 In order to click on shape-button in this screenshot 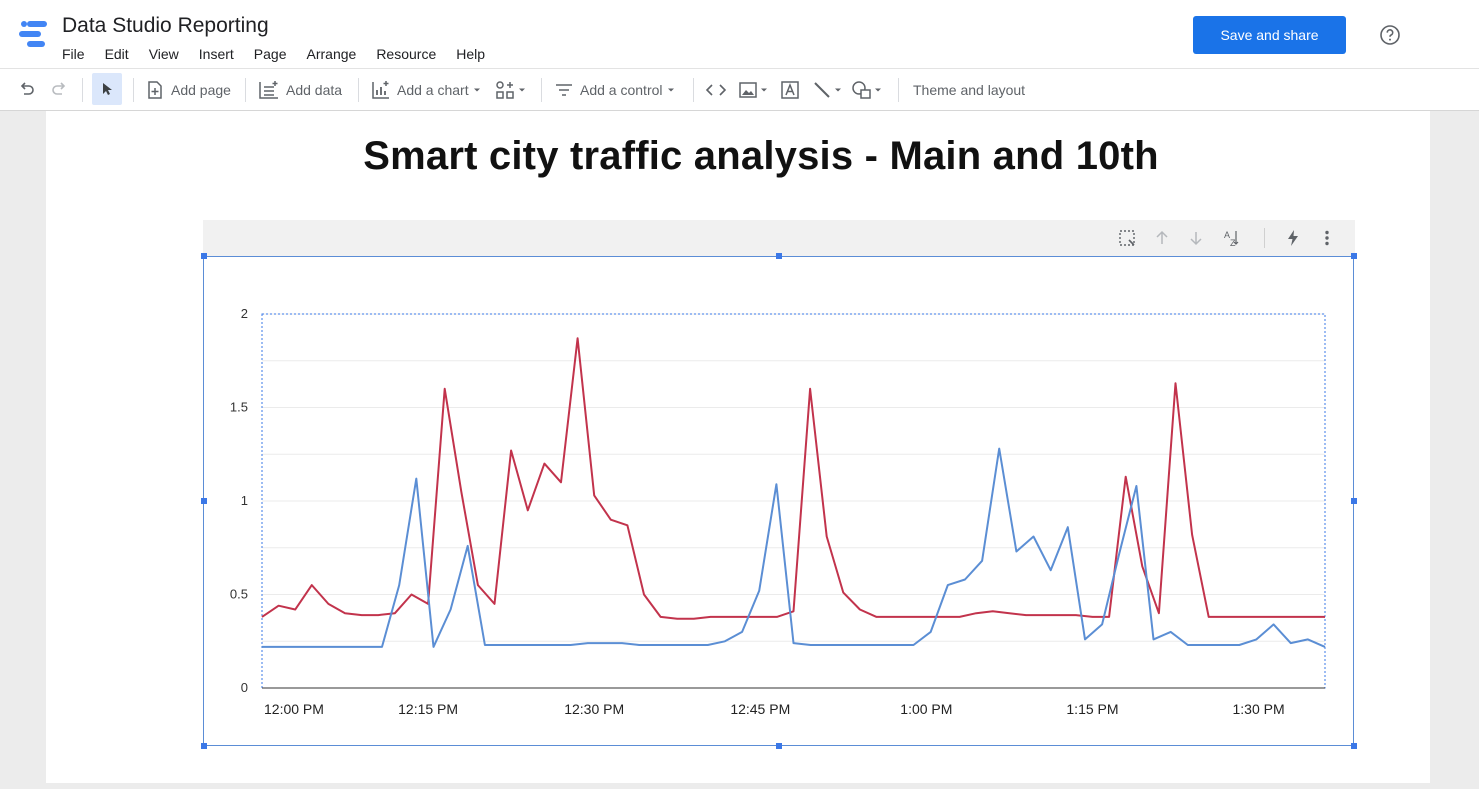, I will do `click(867, 89)`.